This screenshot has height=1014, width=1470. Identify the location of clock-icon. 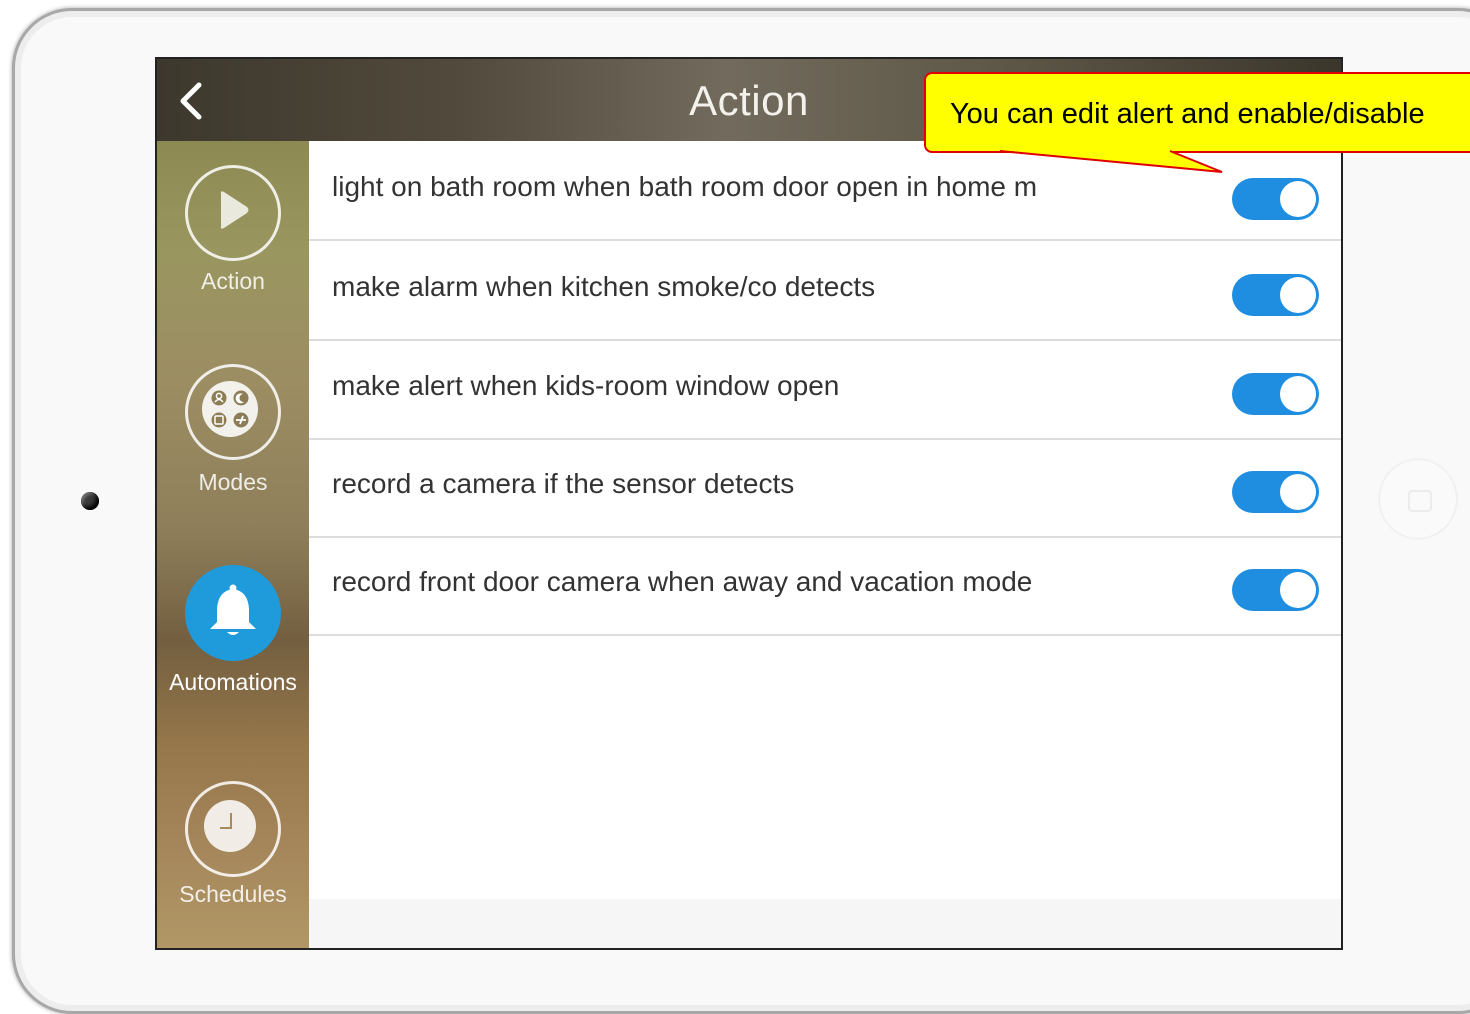
(233, 829).